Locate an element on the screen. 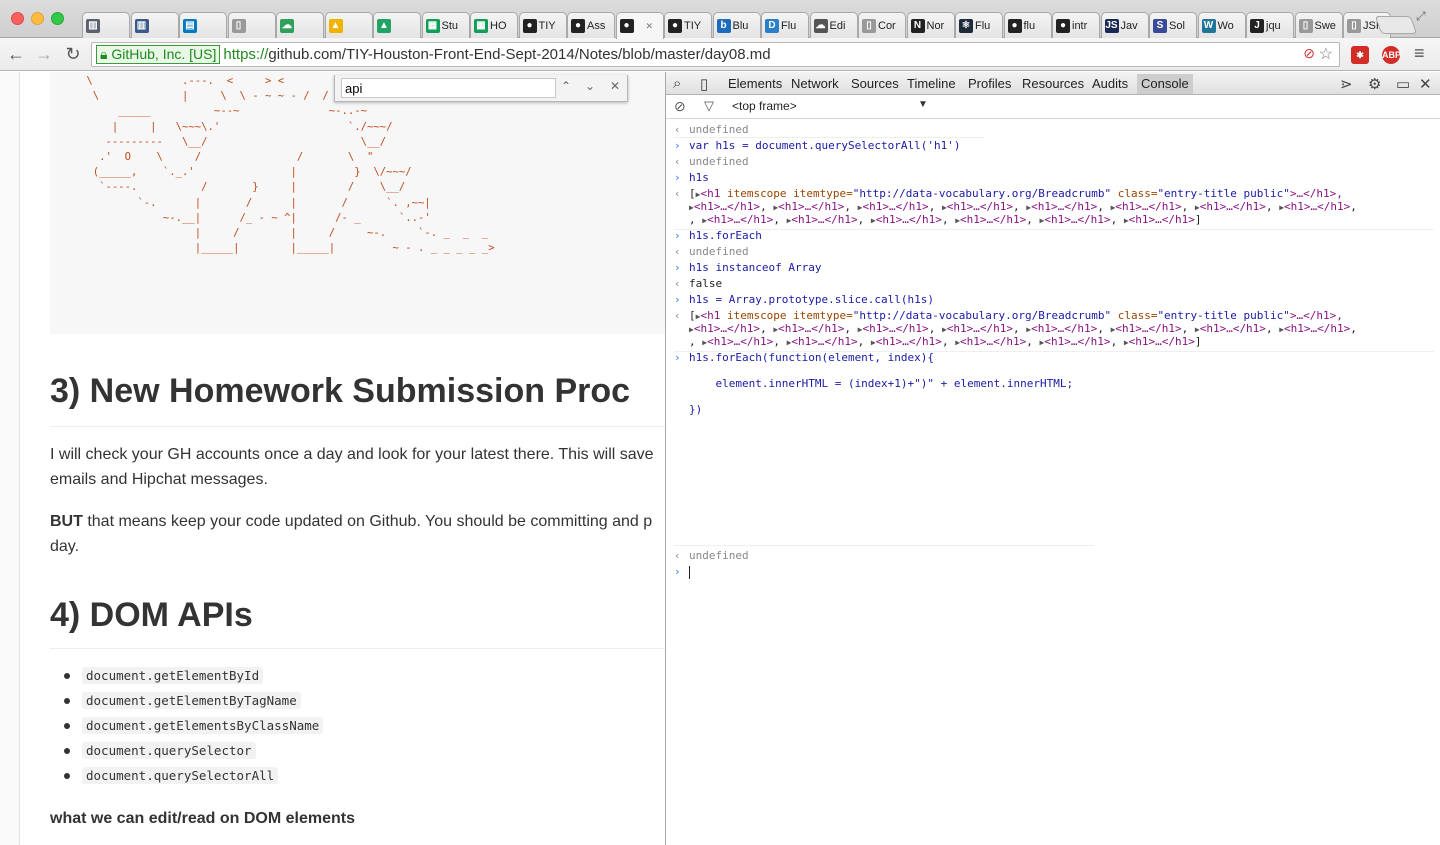 This screenshot has height=845, width=1440. adblock-plus-icon: ABP is located at coordinates (1391, 55).